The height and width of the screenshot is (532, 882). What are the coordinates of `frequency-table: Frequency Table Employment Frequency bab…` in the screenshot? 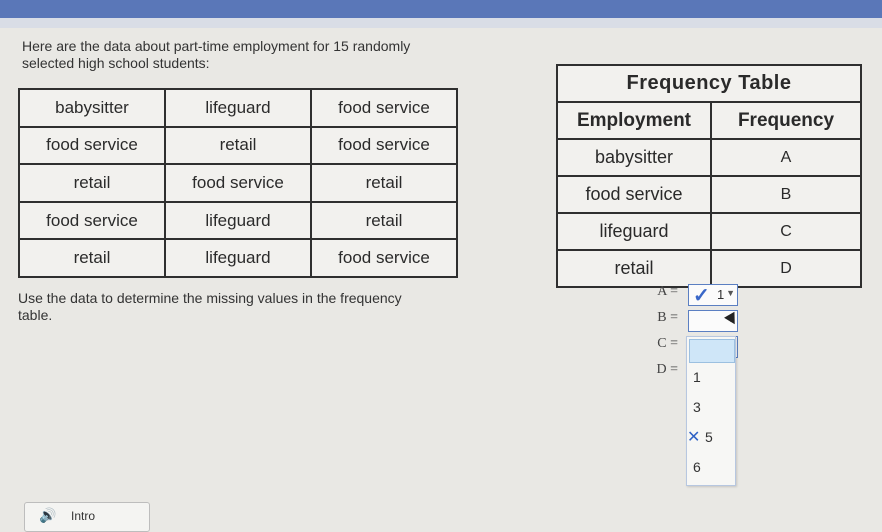 It's located at (709, 176).